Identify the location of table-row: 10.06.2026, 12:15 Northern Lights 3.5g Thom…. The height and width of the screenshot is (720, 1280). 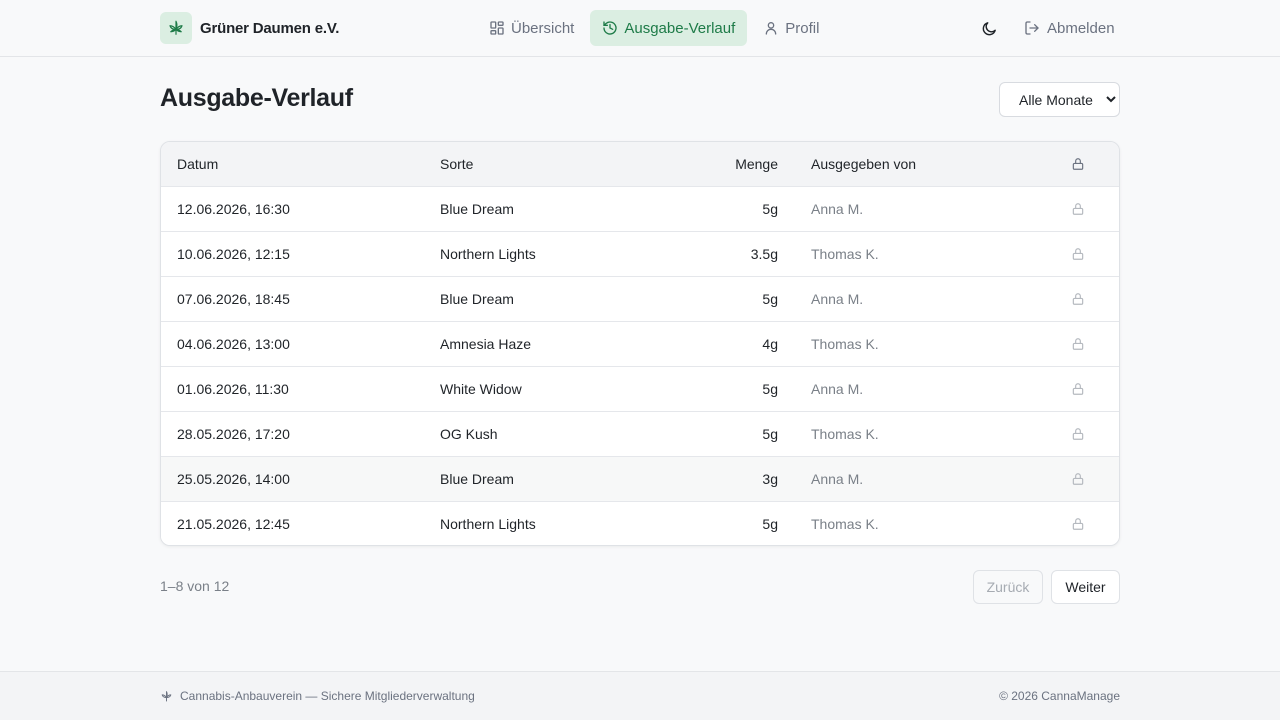
(640, 253).